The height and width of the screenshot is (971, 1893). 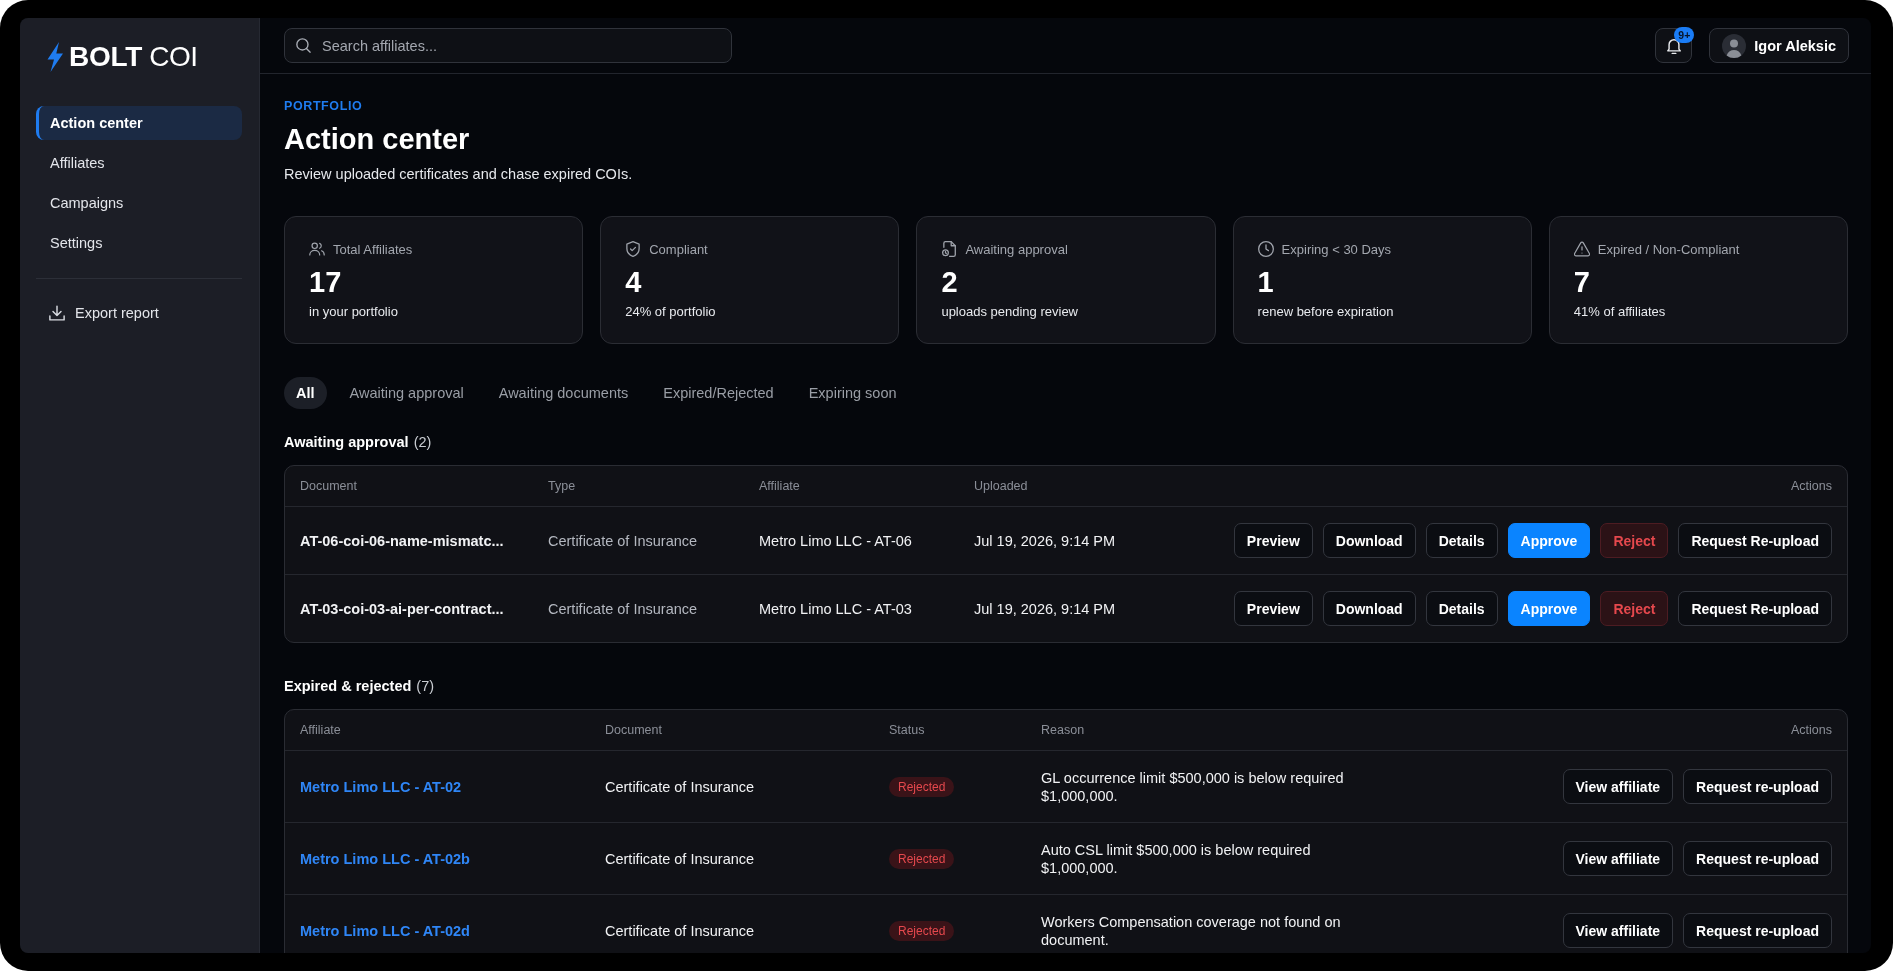 What do you see at coordinates (1176, 858) in the screenshot?
I see `table-cell-text: Auto CSL limit $500,000 is below required $1,000,000.` at bounding box center [1176, 858].